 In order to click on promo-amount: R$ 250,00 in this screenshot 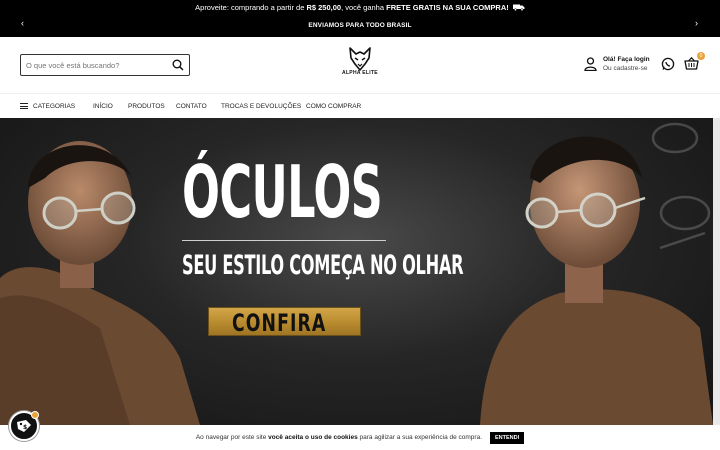, I will do `click(324, 7)`.